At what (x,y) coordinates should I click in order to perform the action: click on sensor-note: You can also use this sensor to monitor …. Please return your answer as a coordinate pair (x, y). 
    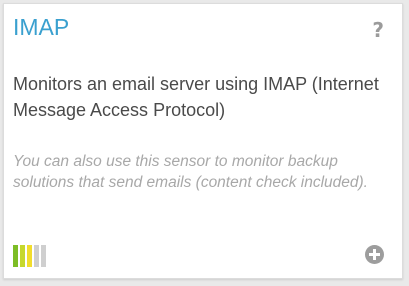
    Looking at the image, I should click on (190, 172).